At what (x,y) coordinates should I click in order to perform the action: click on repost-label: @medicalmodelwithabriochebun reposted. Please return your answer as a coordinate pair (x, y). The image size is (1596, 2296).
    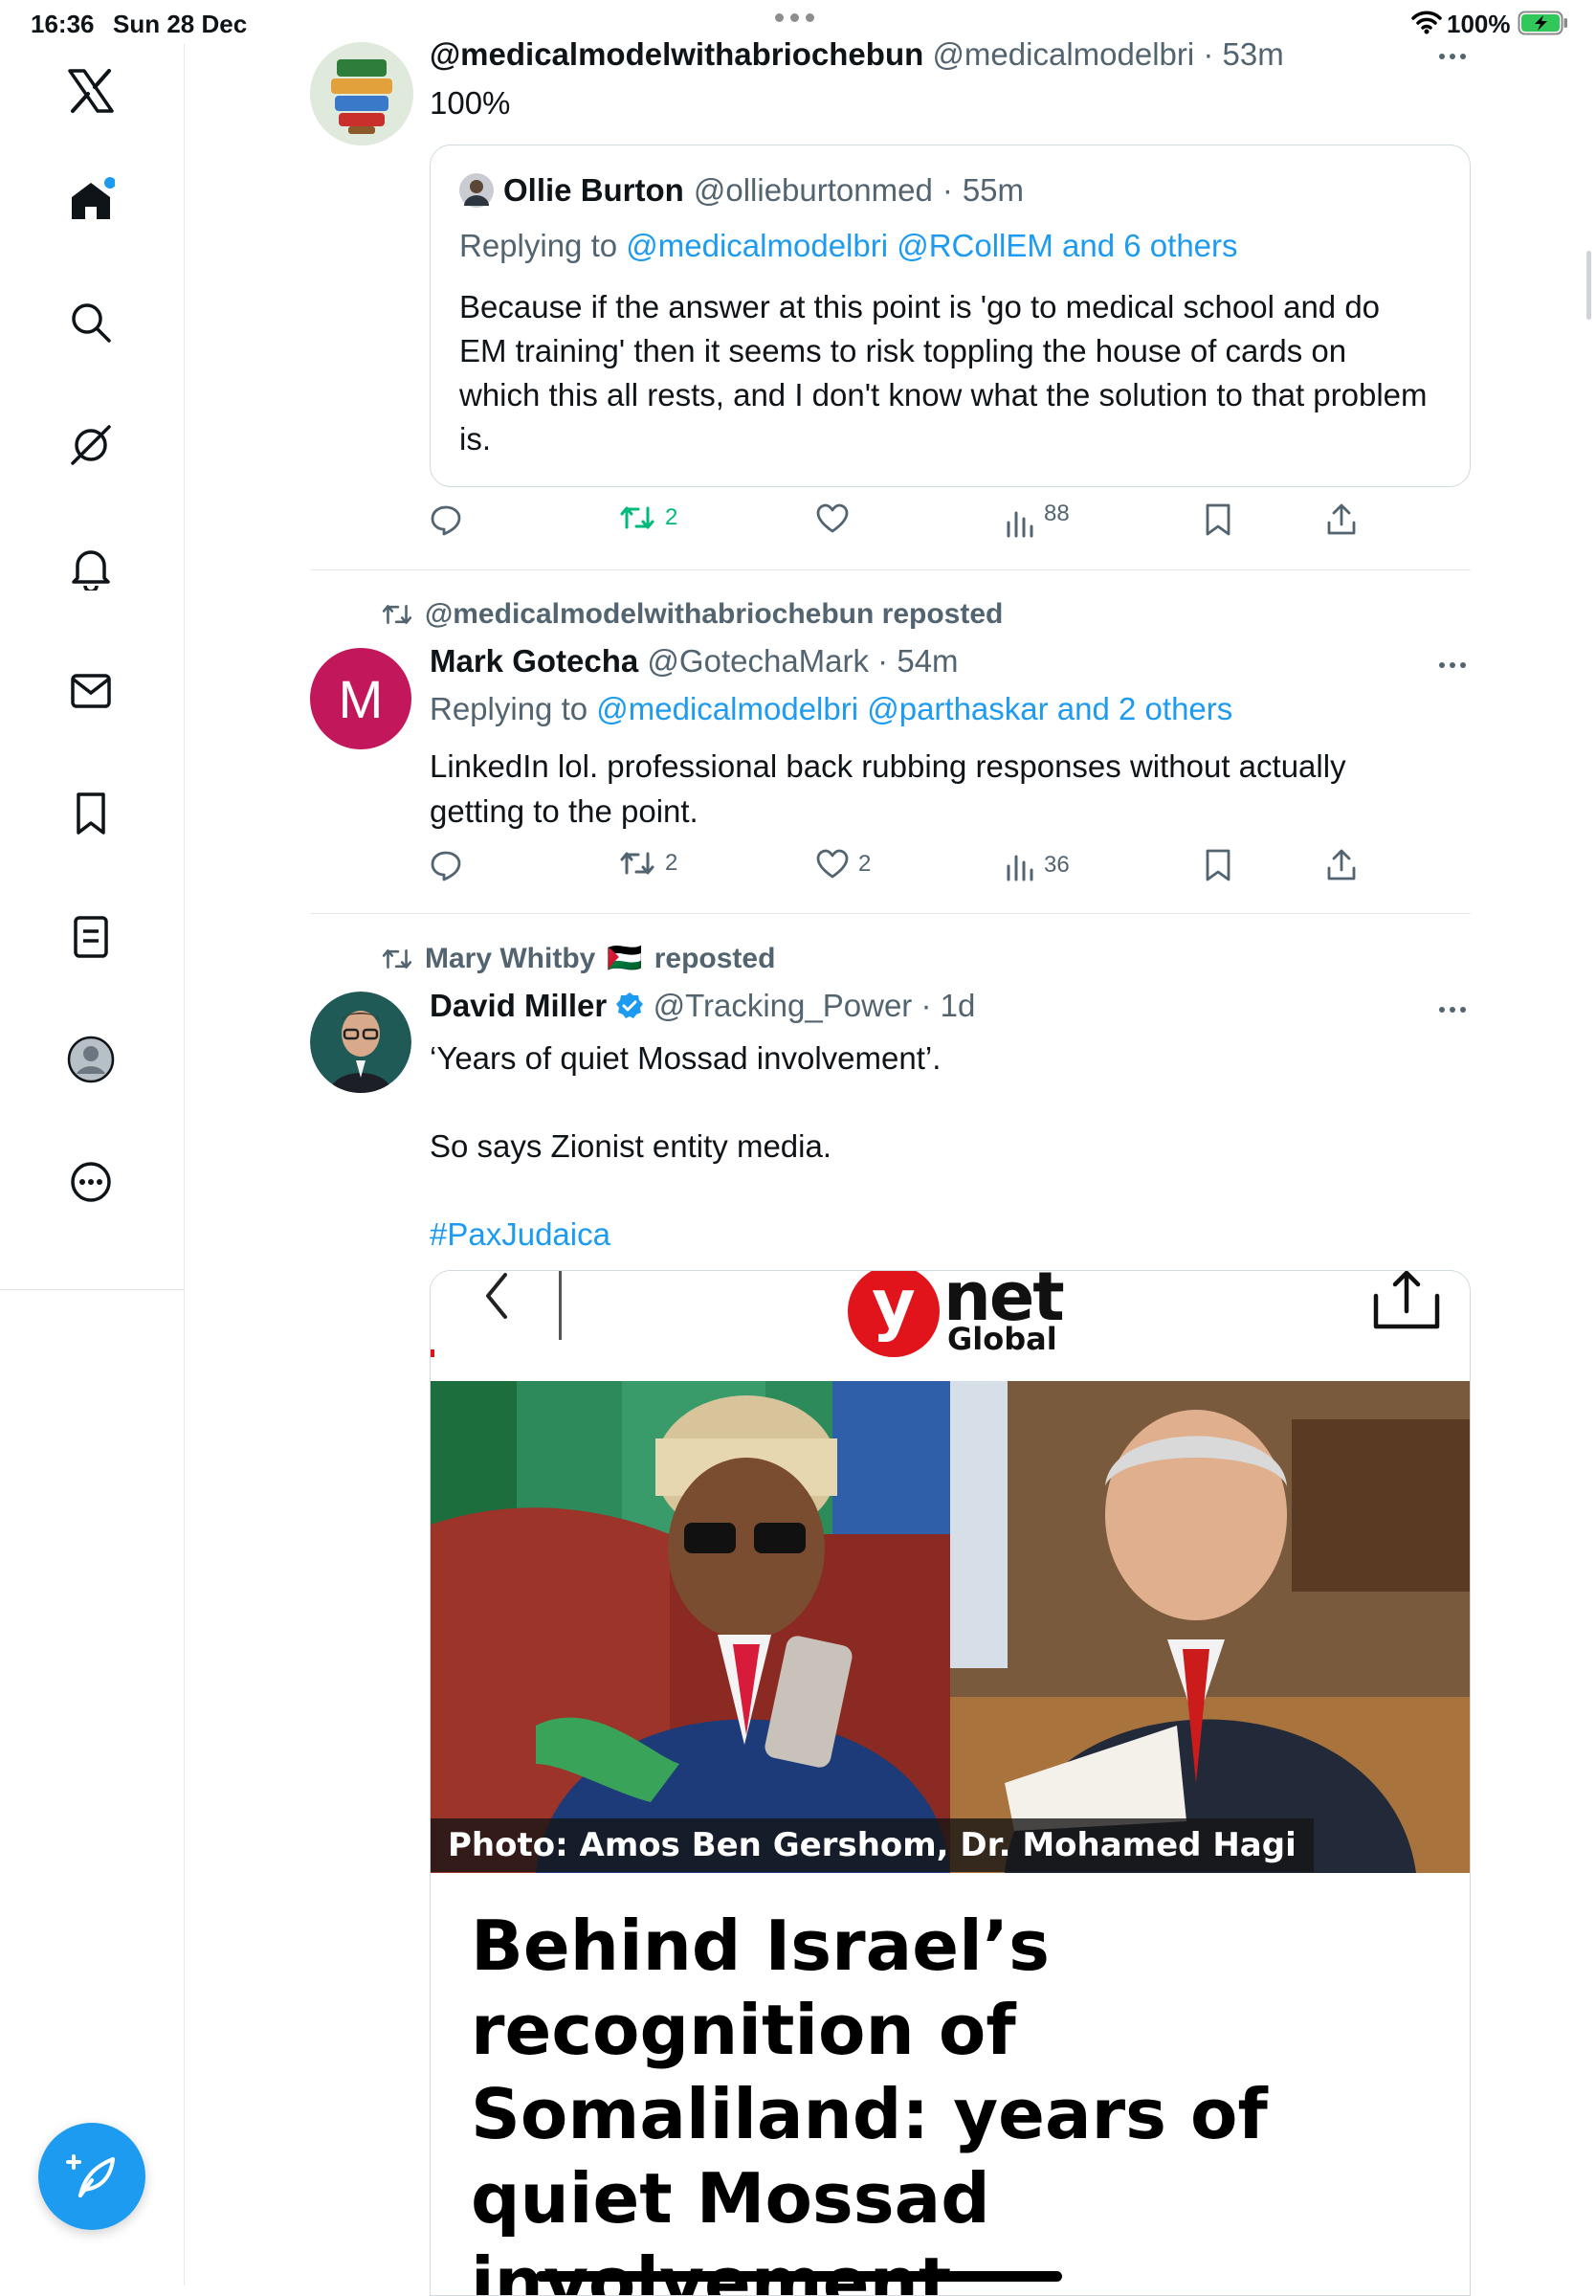
    Looking at the image, I should click on (715, 614).